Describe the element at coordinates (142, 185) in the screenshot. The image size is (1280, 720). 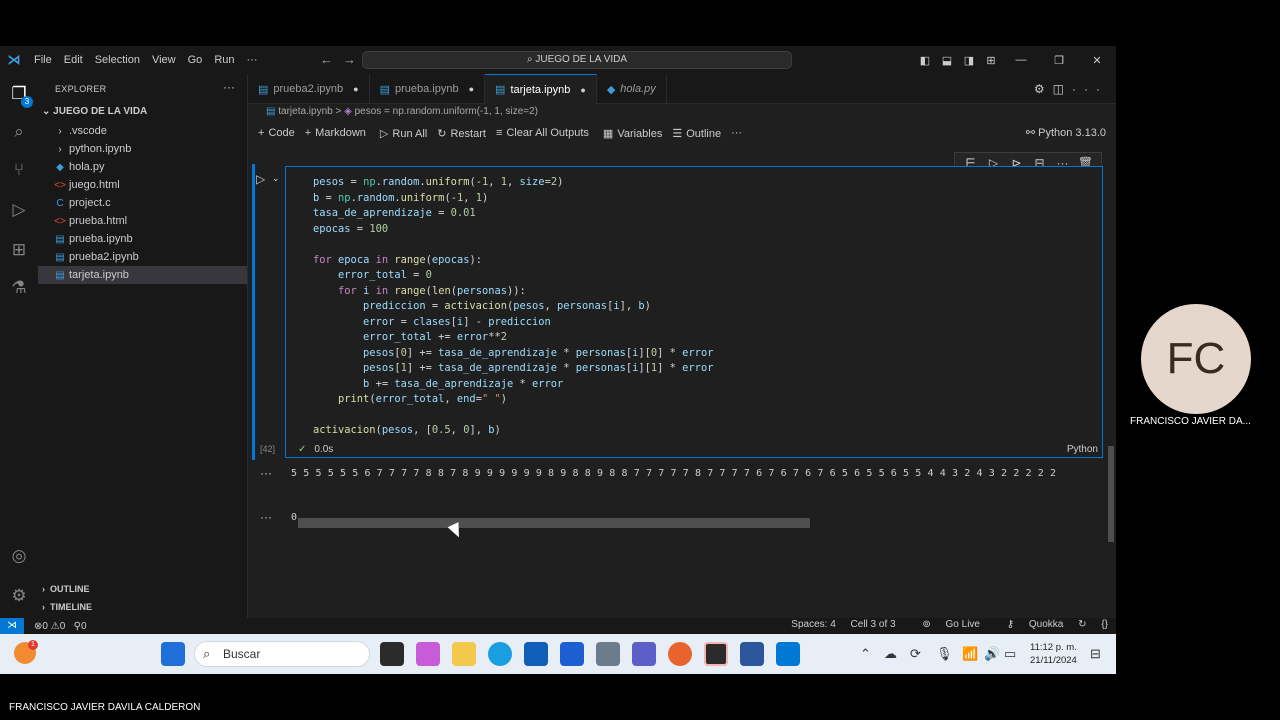
I see `explorer-item: <> juego.html` at that location.